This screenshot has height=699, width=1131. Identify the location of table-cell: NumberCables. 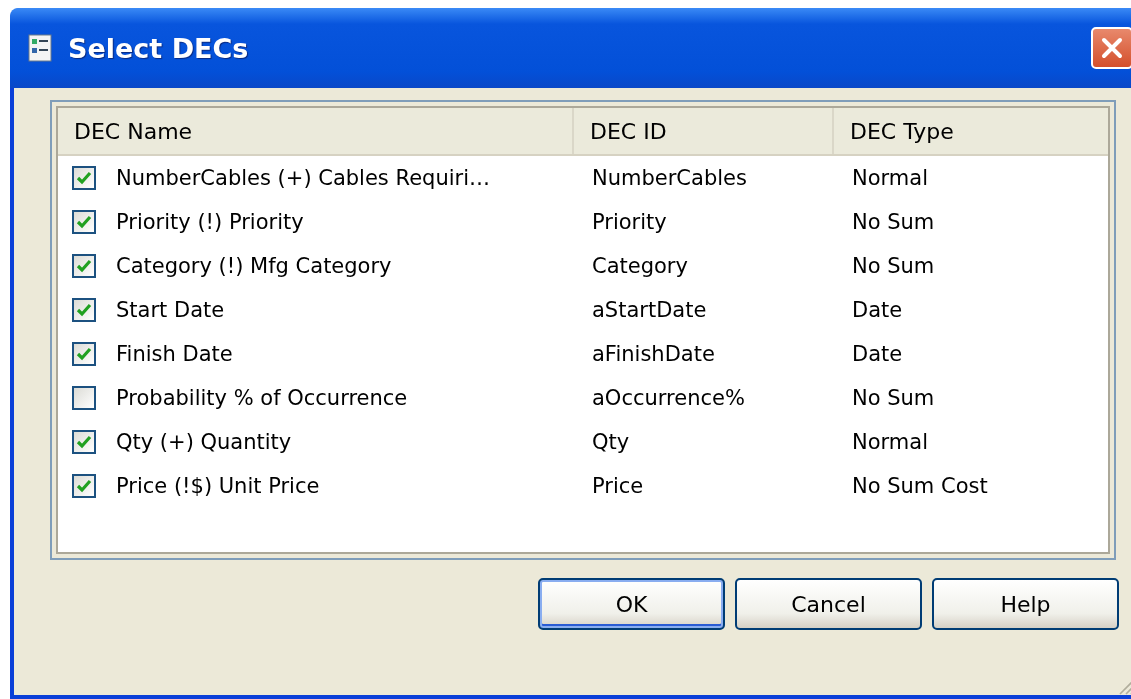
(669, 178).